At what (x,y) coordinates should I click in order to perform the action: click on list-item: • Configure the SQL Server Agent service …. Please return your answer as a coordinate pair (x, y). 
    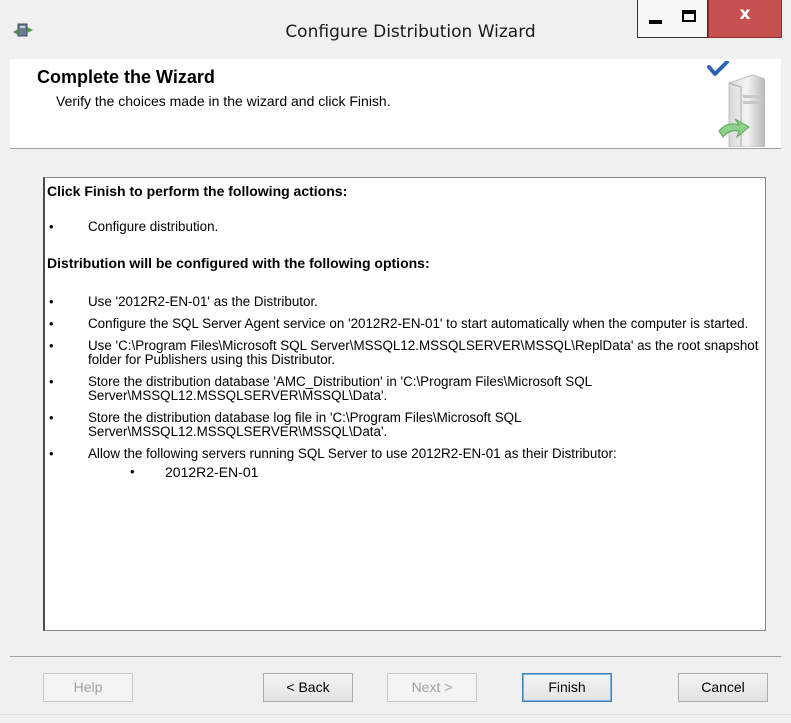
    Looking at the image, I should click on (403, 324).